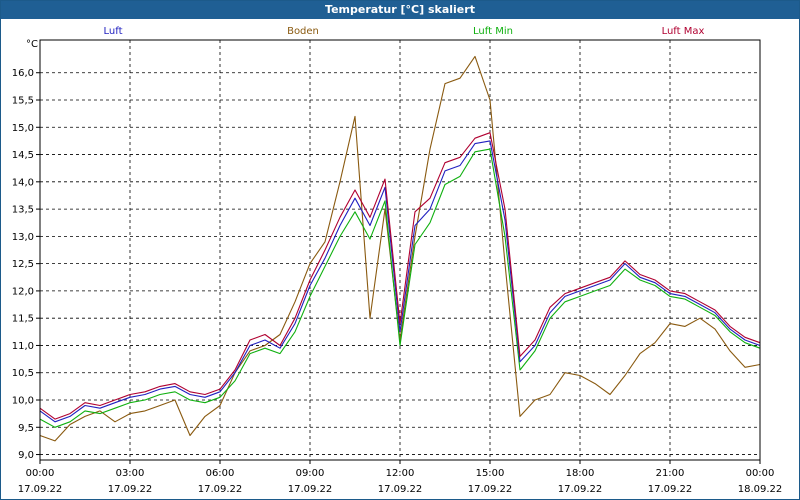 The image size is (800, 500). I want to click on y-tick-label: 12,5, so click(23, 264).